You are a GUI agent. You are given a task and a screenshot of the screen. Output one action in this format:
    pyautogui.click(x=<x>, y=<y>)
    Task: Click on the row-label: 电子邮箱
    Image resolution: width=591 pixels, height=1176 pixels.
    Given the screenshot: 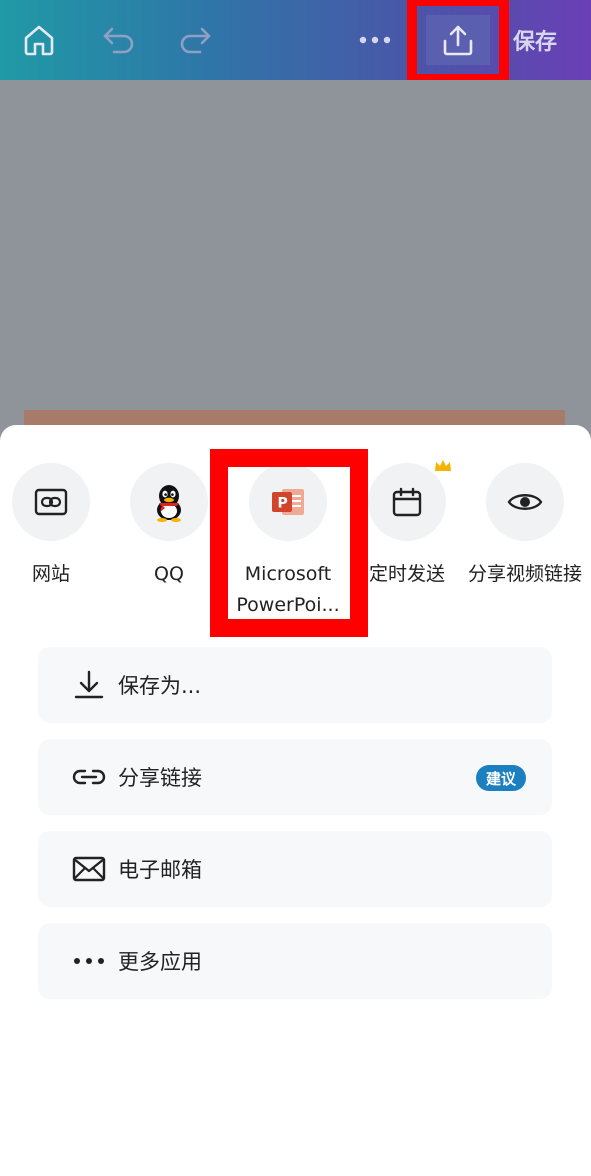 What is the action you would take?
    pyautogui.click(x=160, y=870)
    